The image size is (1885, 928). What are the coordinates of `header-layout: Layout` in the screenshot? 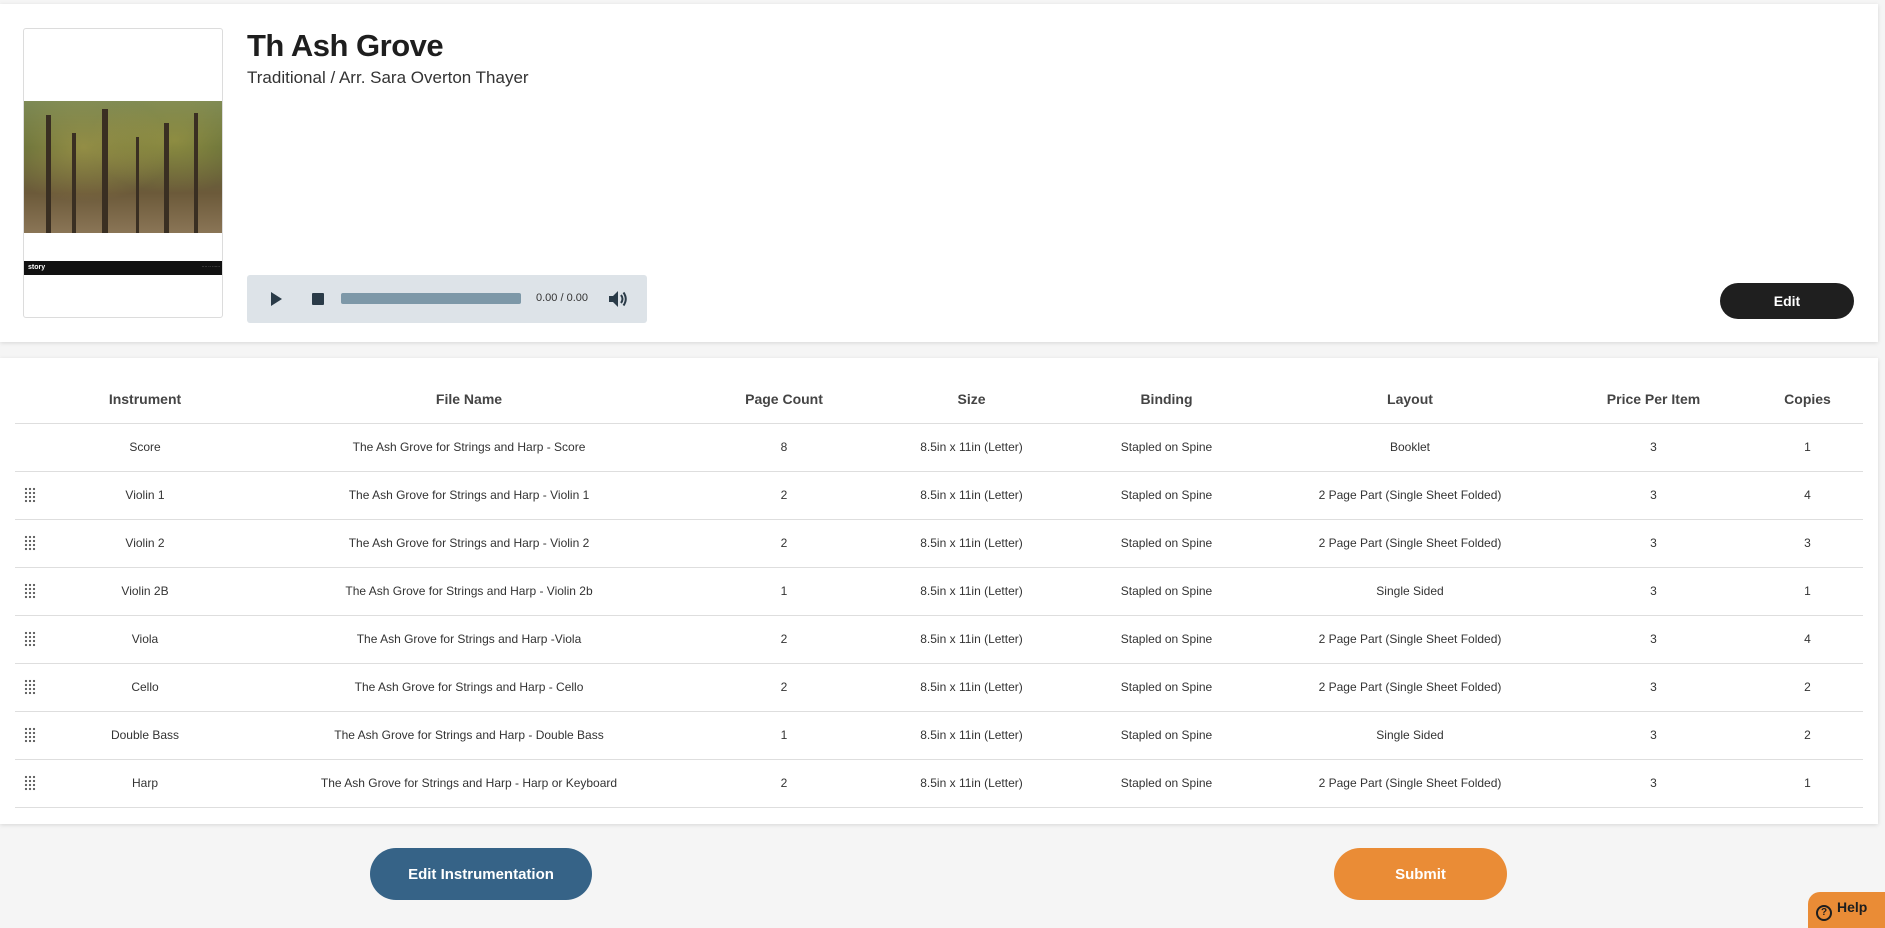 It's located at (1410, 400).